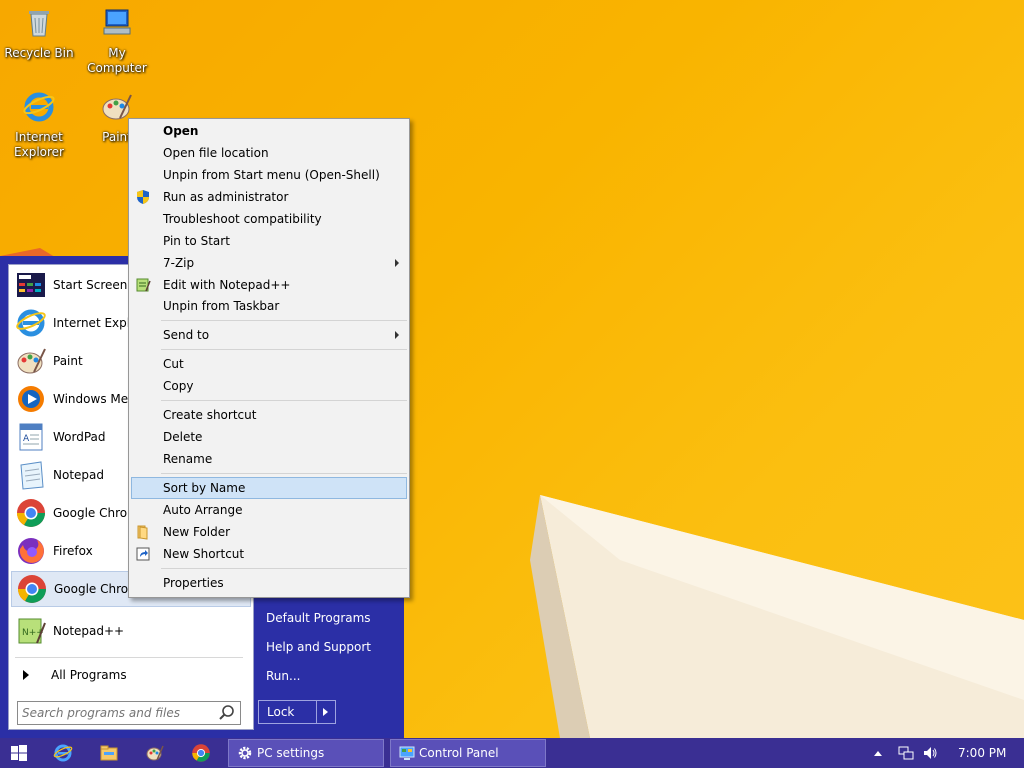 The width and height of the screenshot is (1024, 768). I want to click on notepadpp-icon, so click(143, 285).